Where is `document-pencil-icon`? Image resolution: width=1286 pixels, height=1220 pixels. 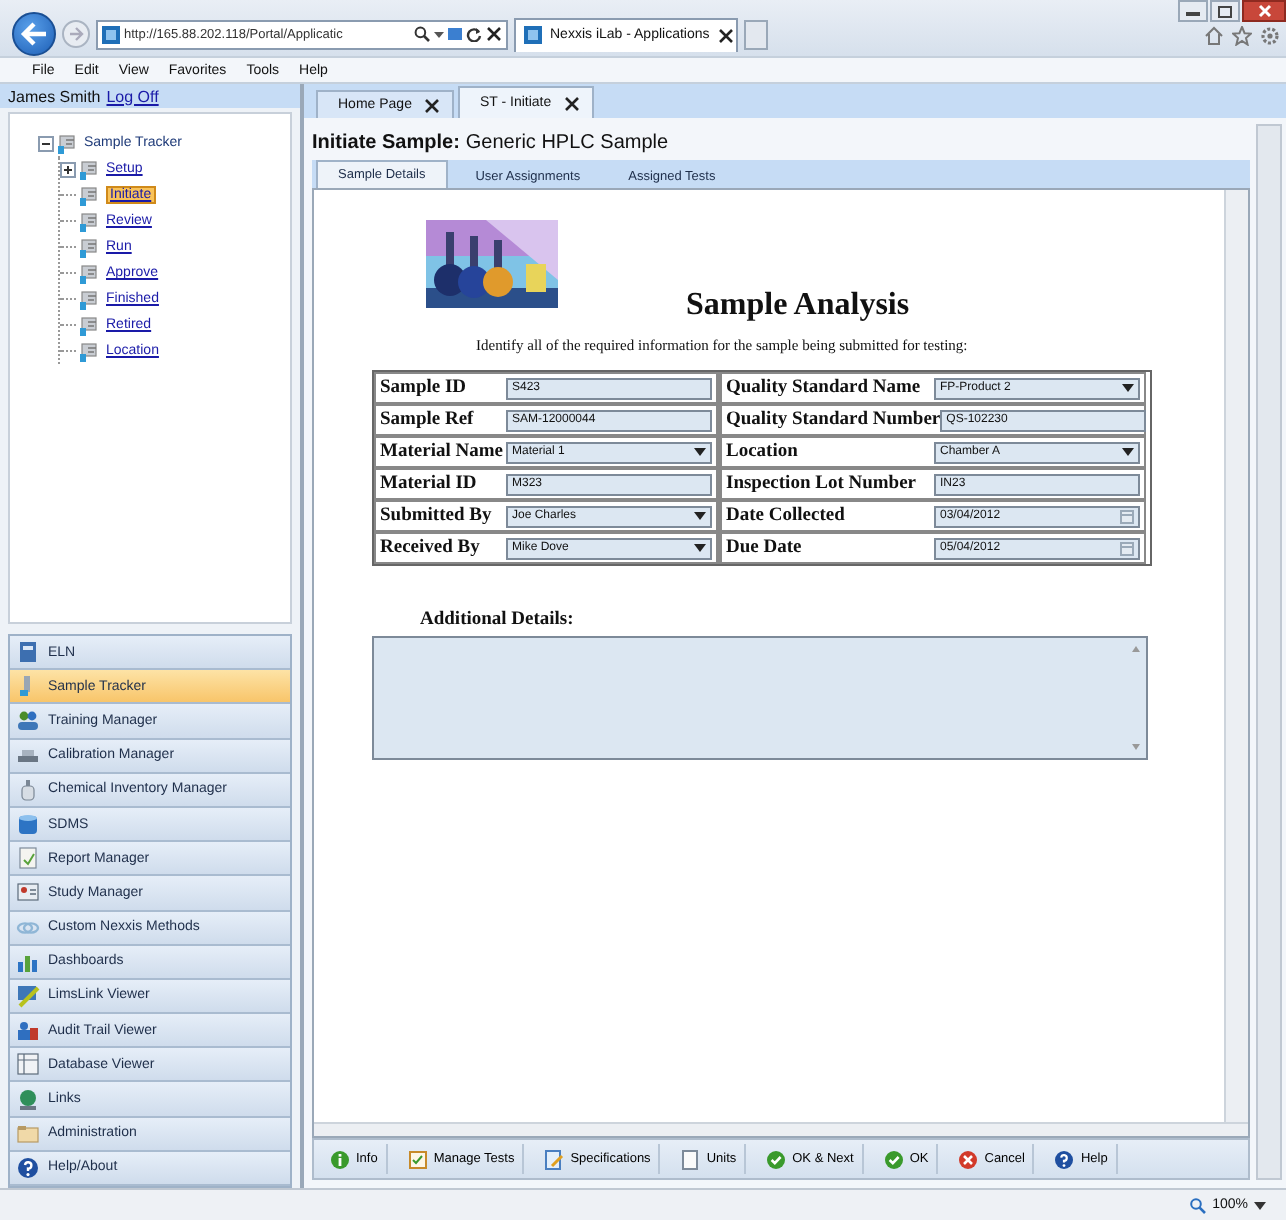 document-pencil-icon is located at coordinates (554, 1159).